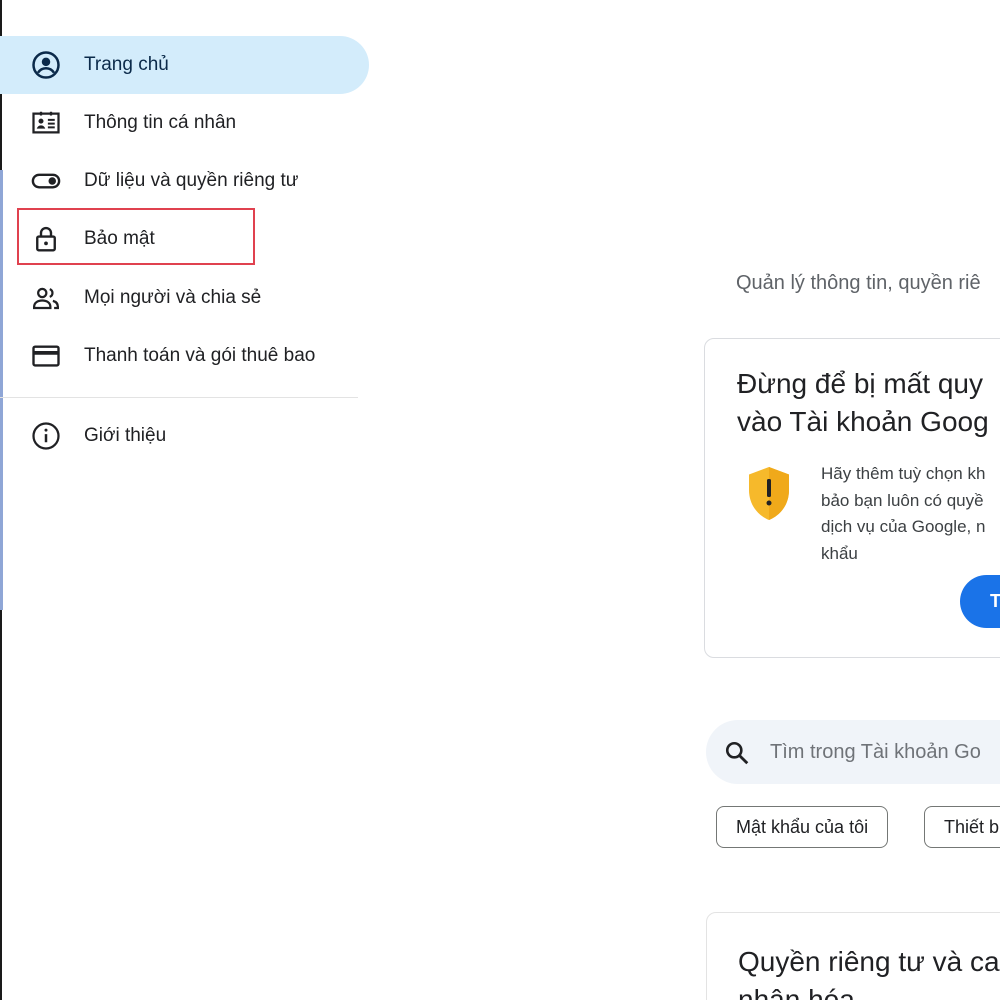  What do you see at coordinates (160, 122) in the screenshot?
I see `sidebar-item-label: Thông tin cá nhân` at bounding box center [160, 122].